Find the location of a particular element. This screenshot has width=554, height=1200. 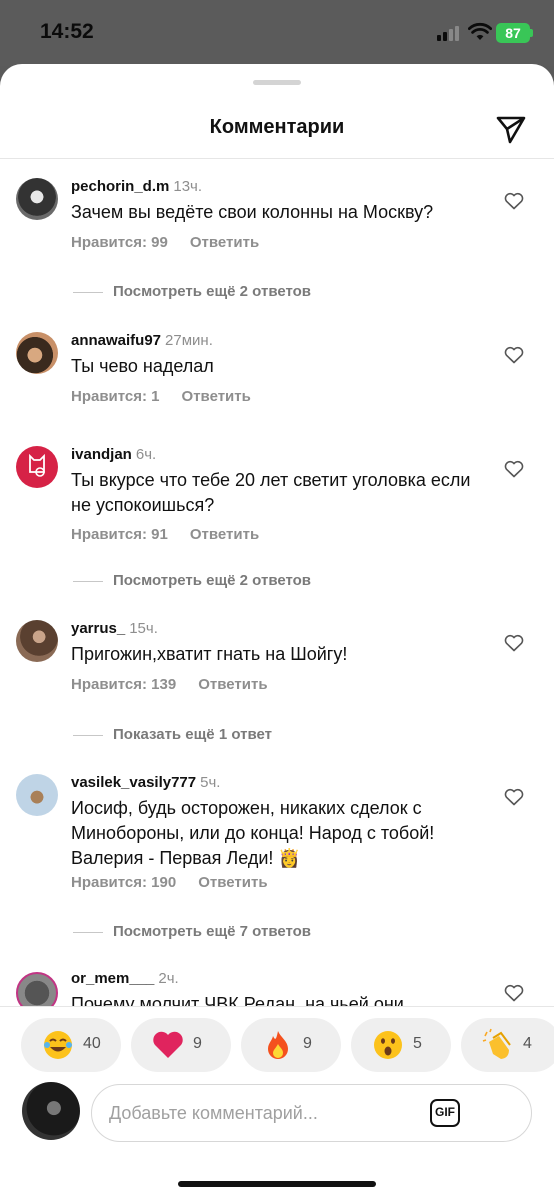

comment-header: or_mem___ 2ч. is located at coordinates (125, 978).